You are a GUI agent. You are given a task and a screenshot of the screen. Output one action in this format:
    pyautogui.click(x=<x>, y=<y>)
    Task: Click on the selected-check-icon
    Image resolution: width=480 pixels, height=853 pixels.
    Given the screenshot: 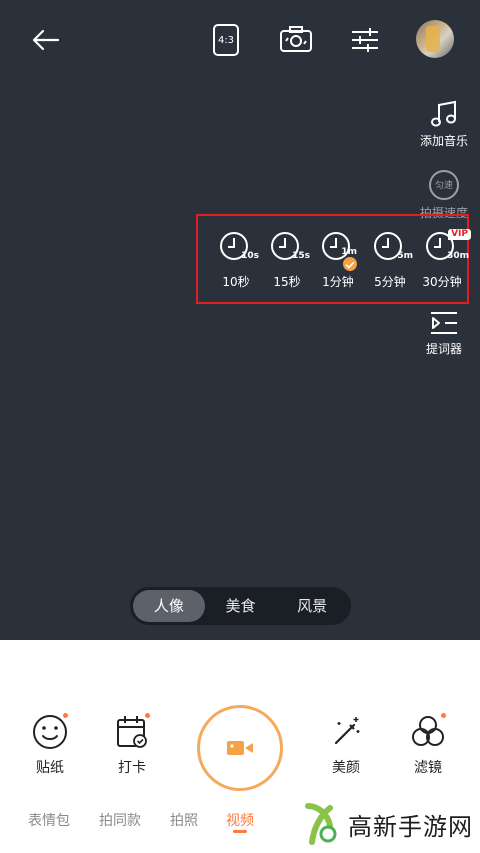 What is the action you would take?
    pyautogui.click(x=350, y=264)
    